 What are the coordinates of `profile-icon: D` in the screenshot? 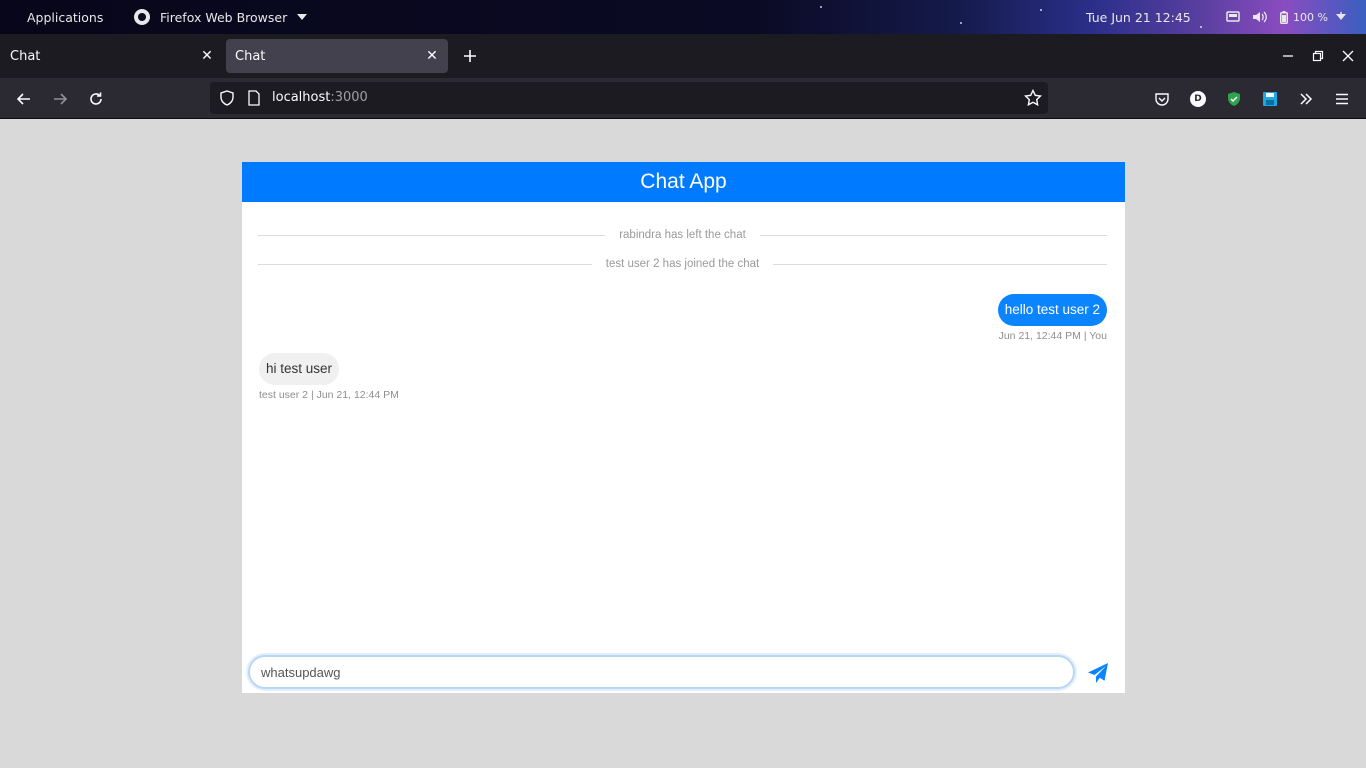 It's located at (1198, 99).